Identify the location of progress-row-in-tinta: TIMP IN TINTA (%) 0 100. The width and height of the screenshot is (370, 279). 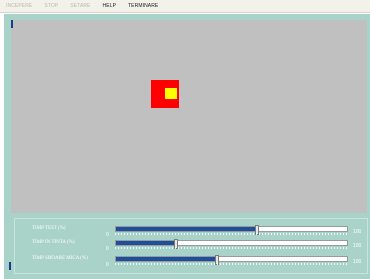
(185, 245).